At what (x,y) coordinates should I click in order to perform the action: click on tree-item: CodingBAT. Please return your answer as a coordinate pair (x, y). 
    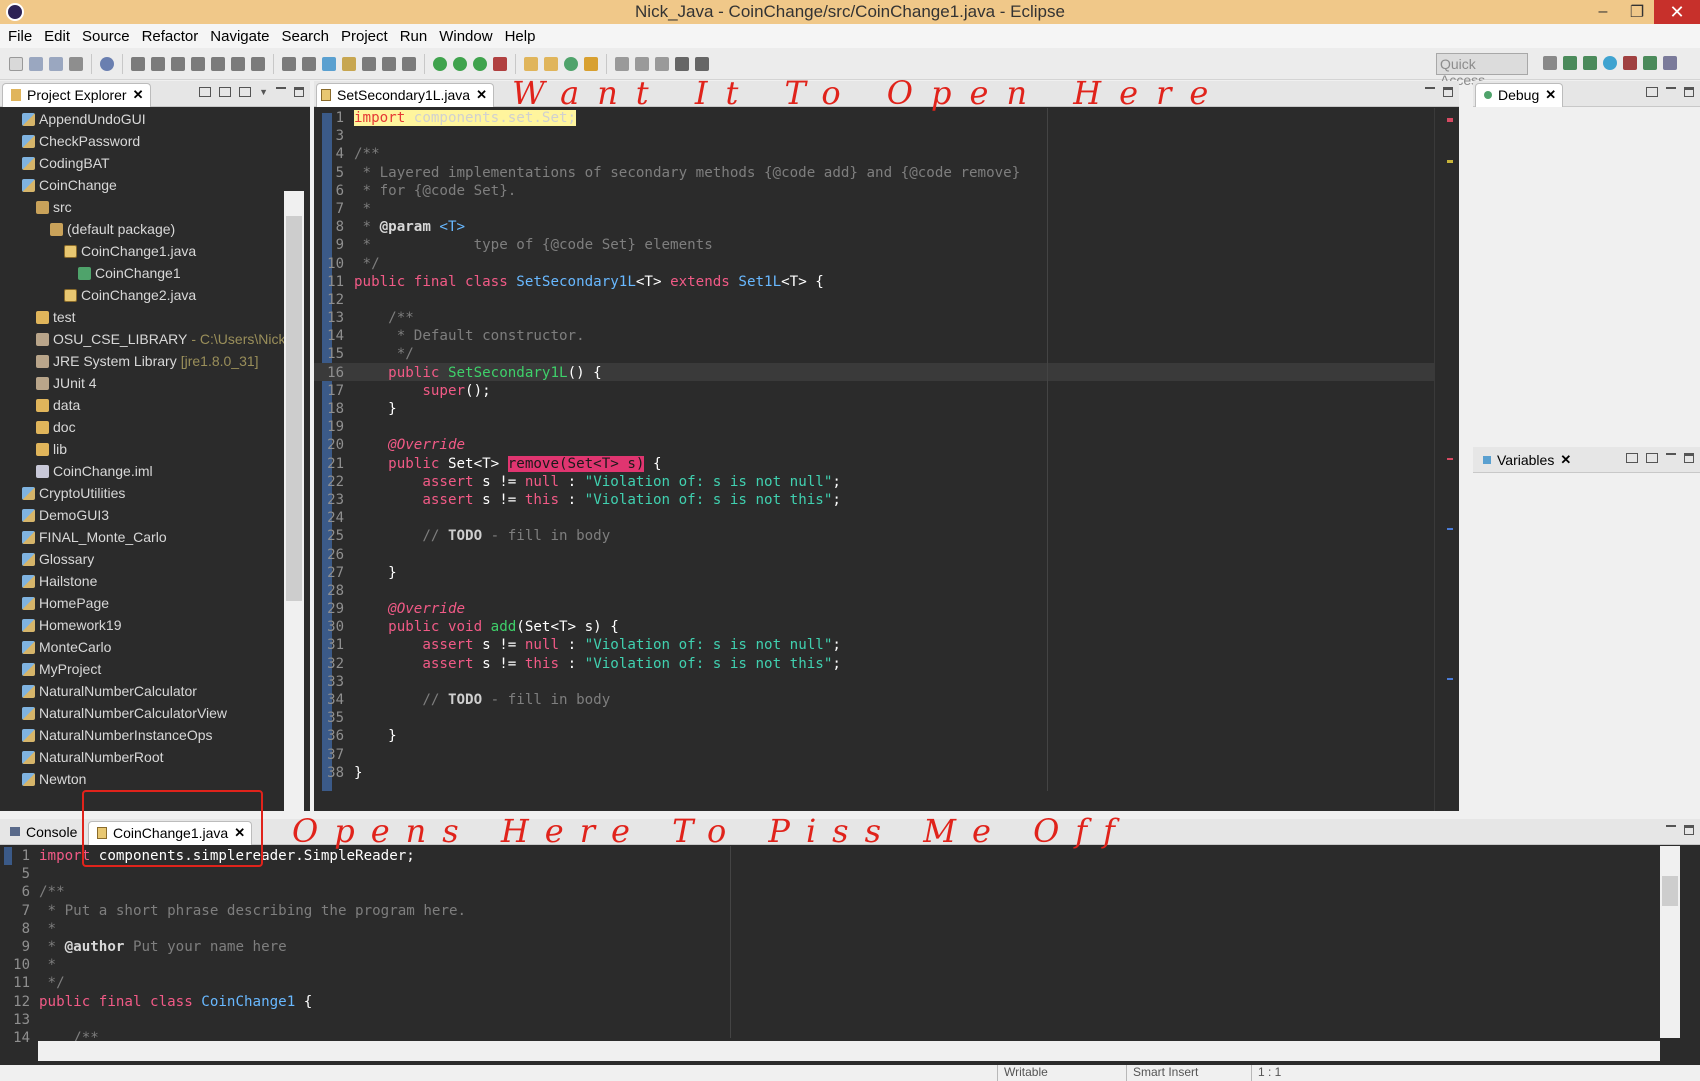
    Looking at the image, I should click on (142, 163).